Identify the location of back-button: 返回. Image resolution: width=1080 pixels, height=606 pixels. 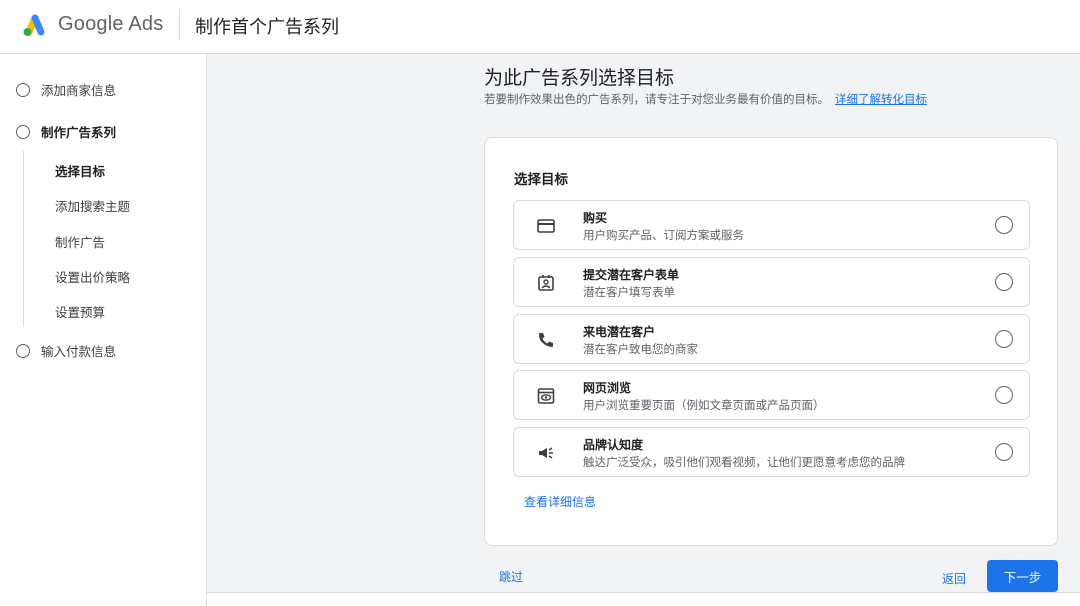
(954, 578).